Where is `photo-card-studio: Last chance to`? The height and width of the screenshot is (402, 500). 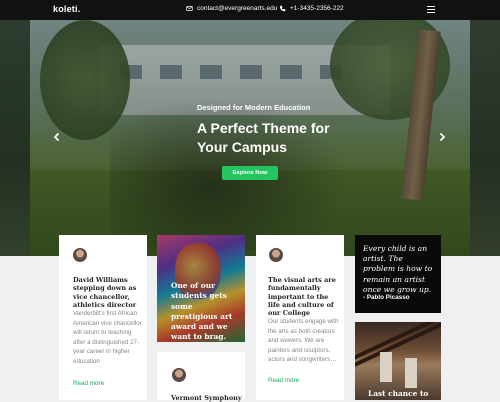
photo-card-studio: Last chance to is located at coordinates (398, 361).